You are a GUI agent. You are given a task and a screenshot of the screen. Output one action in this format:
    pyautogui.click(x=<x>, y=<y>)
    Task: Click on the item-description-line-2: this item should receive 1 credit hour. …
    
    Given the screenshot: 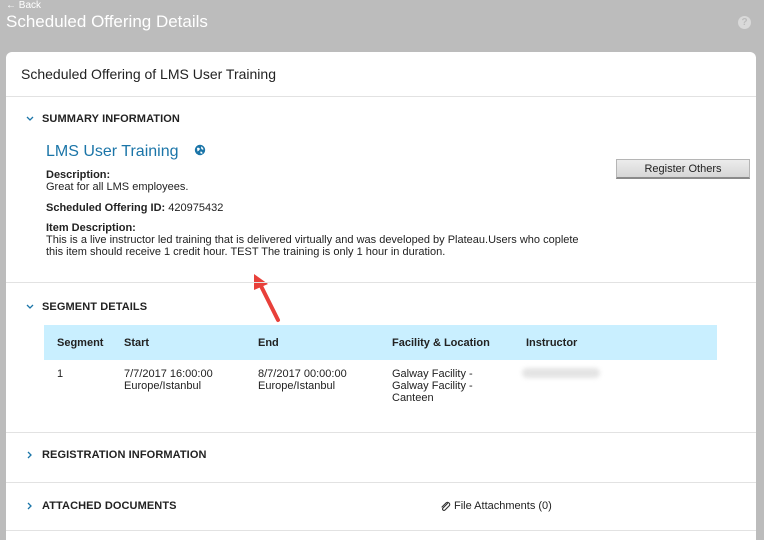 What is the action you would take?
    pyautogui.click(x=246, y=252)
    